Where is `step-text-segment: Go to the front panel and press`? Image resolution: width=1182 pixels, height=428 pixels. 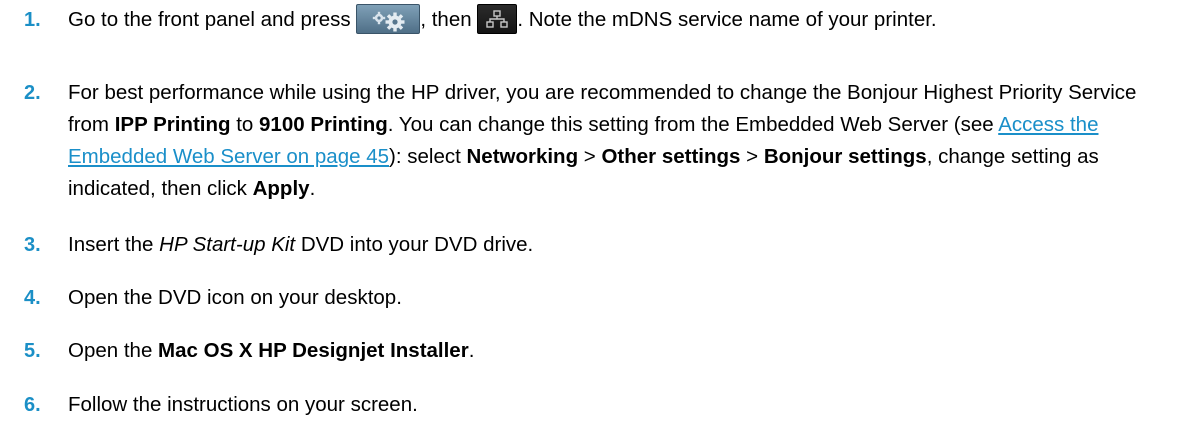 step-text-segment: Go to the front panel and press is located at coordinates (212, 19).